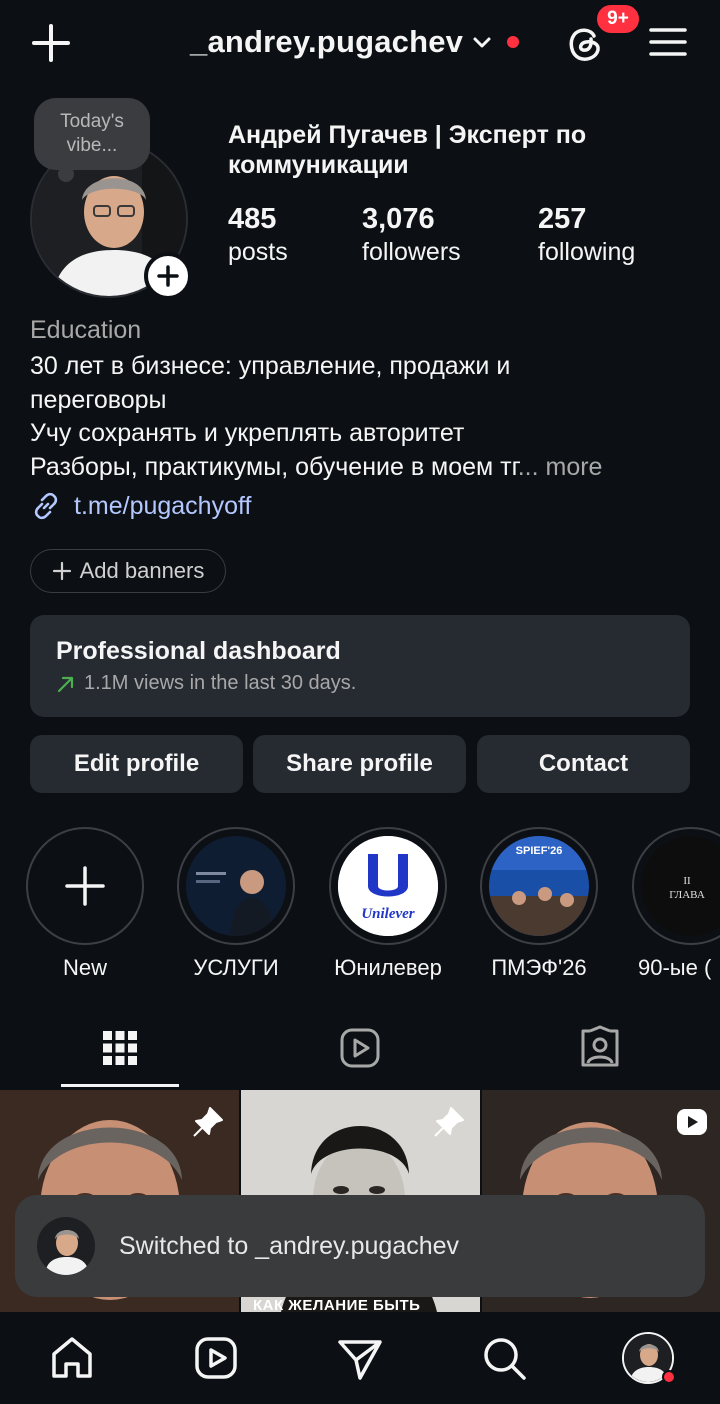 This screenshot has width=720, height=1404. I want to click on bio-line: Разборы, практикумы, обучение в моем тг, so click(274, 466).